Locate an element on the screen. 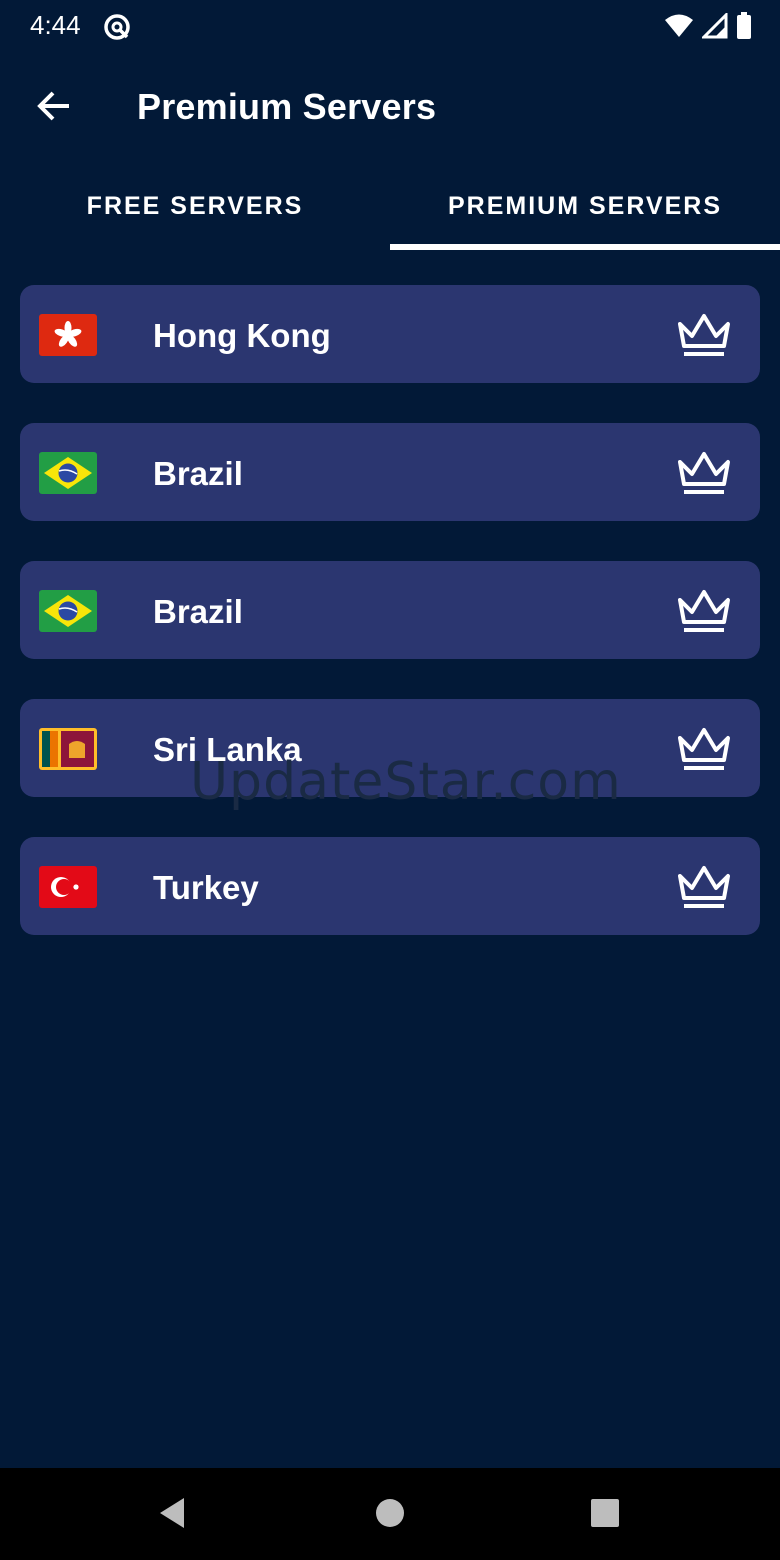 The height and width of the screenshot is (1560, 780). turkey-flag-icon is located at coordinates (68, 887).